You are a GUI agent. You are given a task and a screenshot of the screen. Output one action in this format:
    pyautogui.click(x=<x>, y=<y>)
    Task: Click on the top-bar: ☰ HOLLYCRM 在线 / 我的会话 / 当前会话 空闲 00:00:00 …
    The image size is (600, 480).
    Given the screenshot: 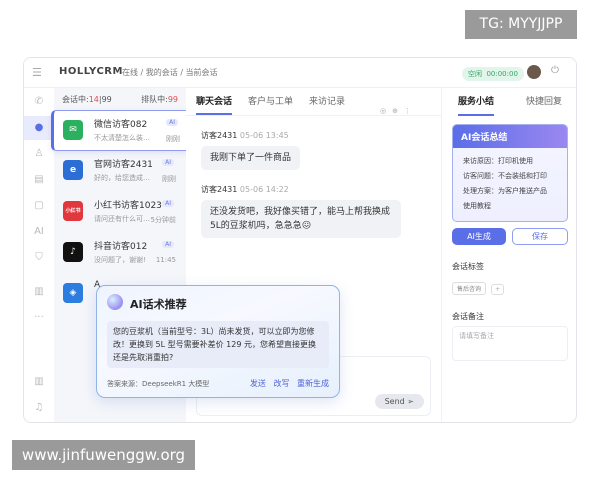 What is the action you would take?
    pyautogui.click(x=300, y=73)
    